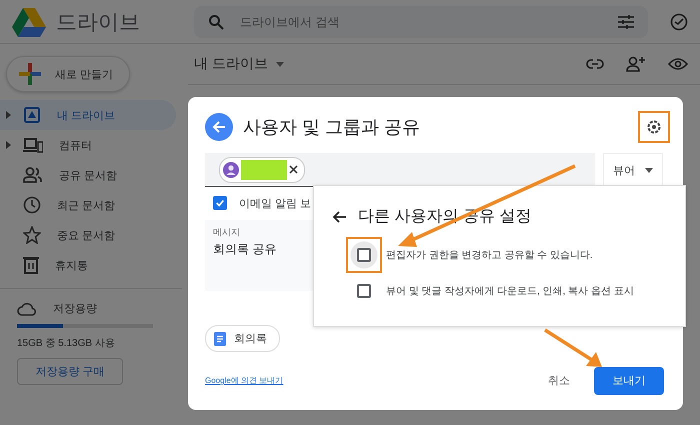 The width and height of the screenshot is (700, 425). Describe the element at coordinates (29, 21) in the screenshot. I see `drive-logo-icon` at that location.